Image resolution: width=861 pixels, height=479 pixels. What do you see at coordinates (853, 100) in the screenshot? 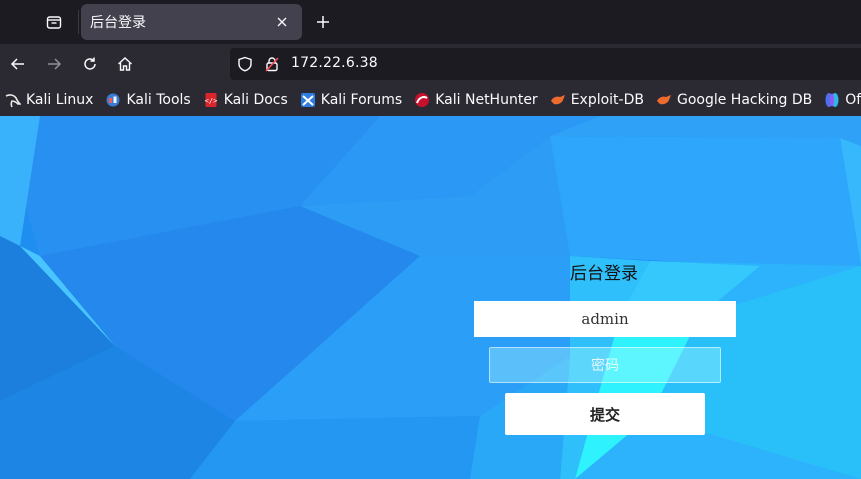
I see `bookmark-label: OffSec` at bounding box center [853, 100].